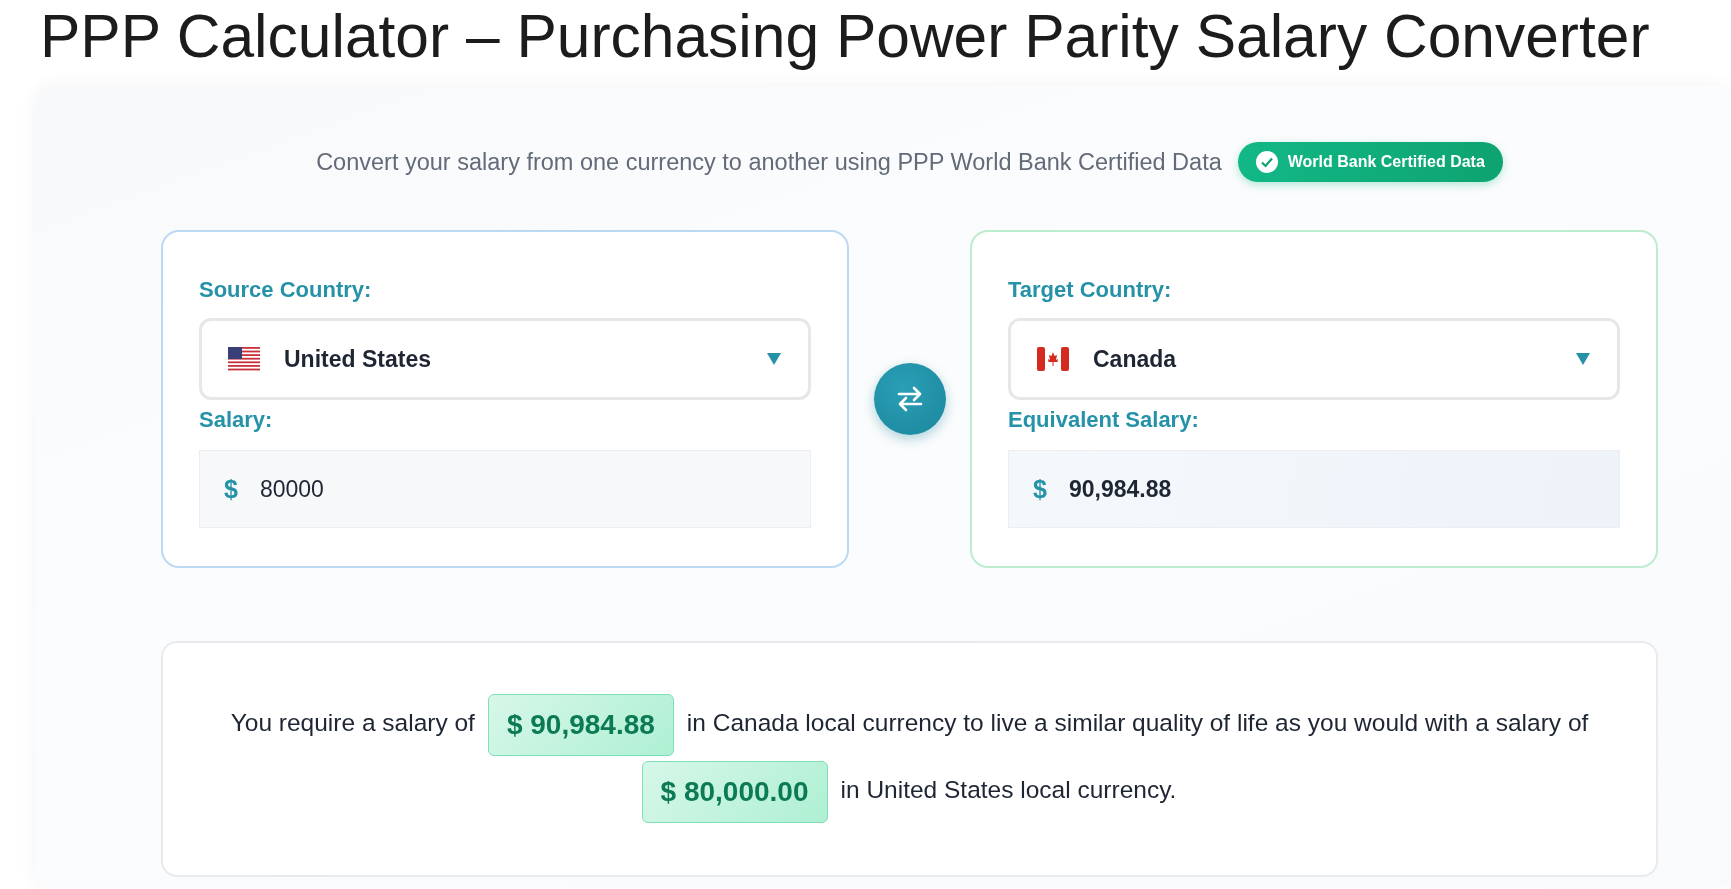  I want to click on result-text: in United States local currency., so click(1008, 789).